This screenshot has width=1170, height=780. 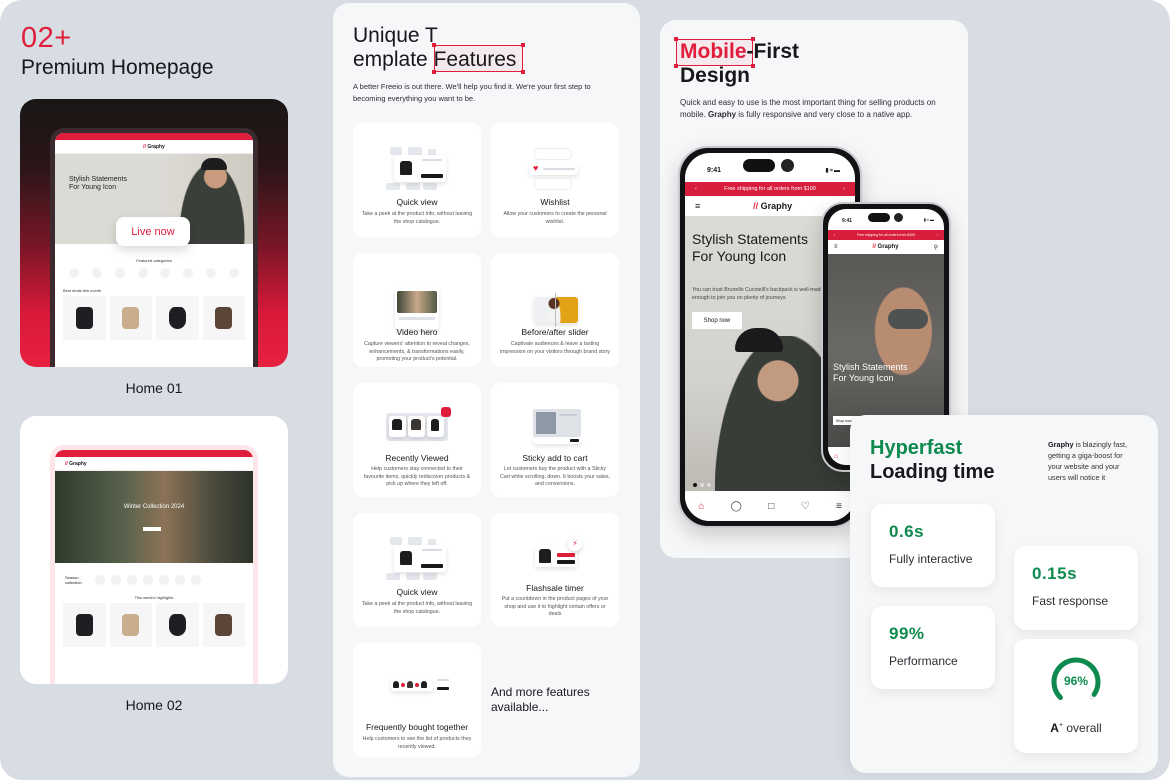 I want to click on home-01-label: Home 01, so click(x=154, y=388).